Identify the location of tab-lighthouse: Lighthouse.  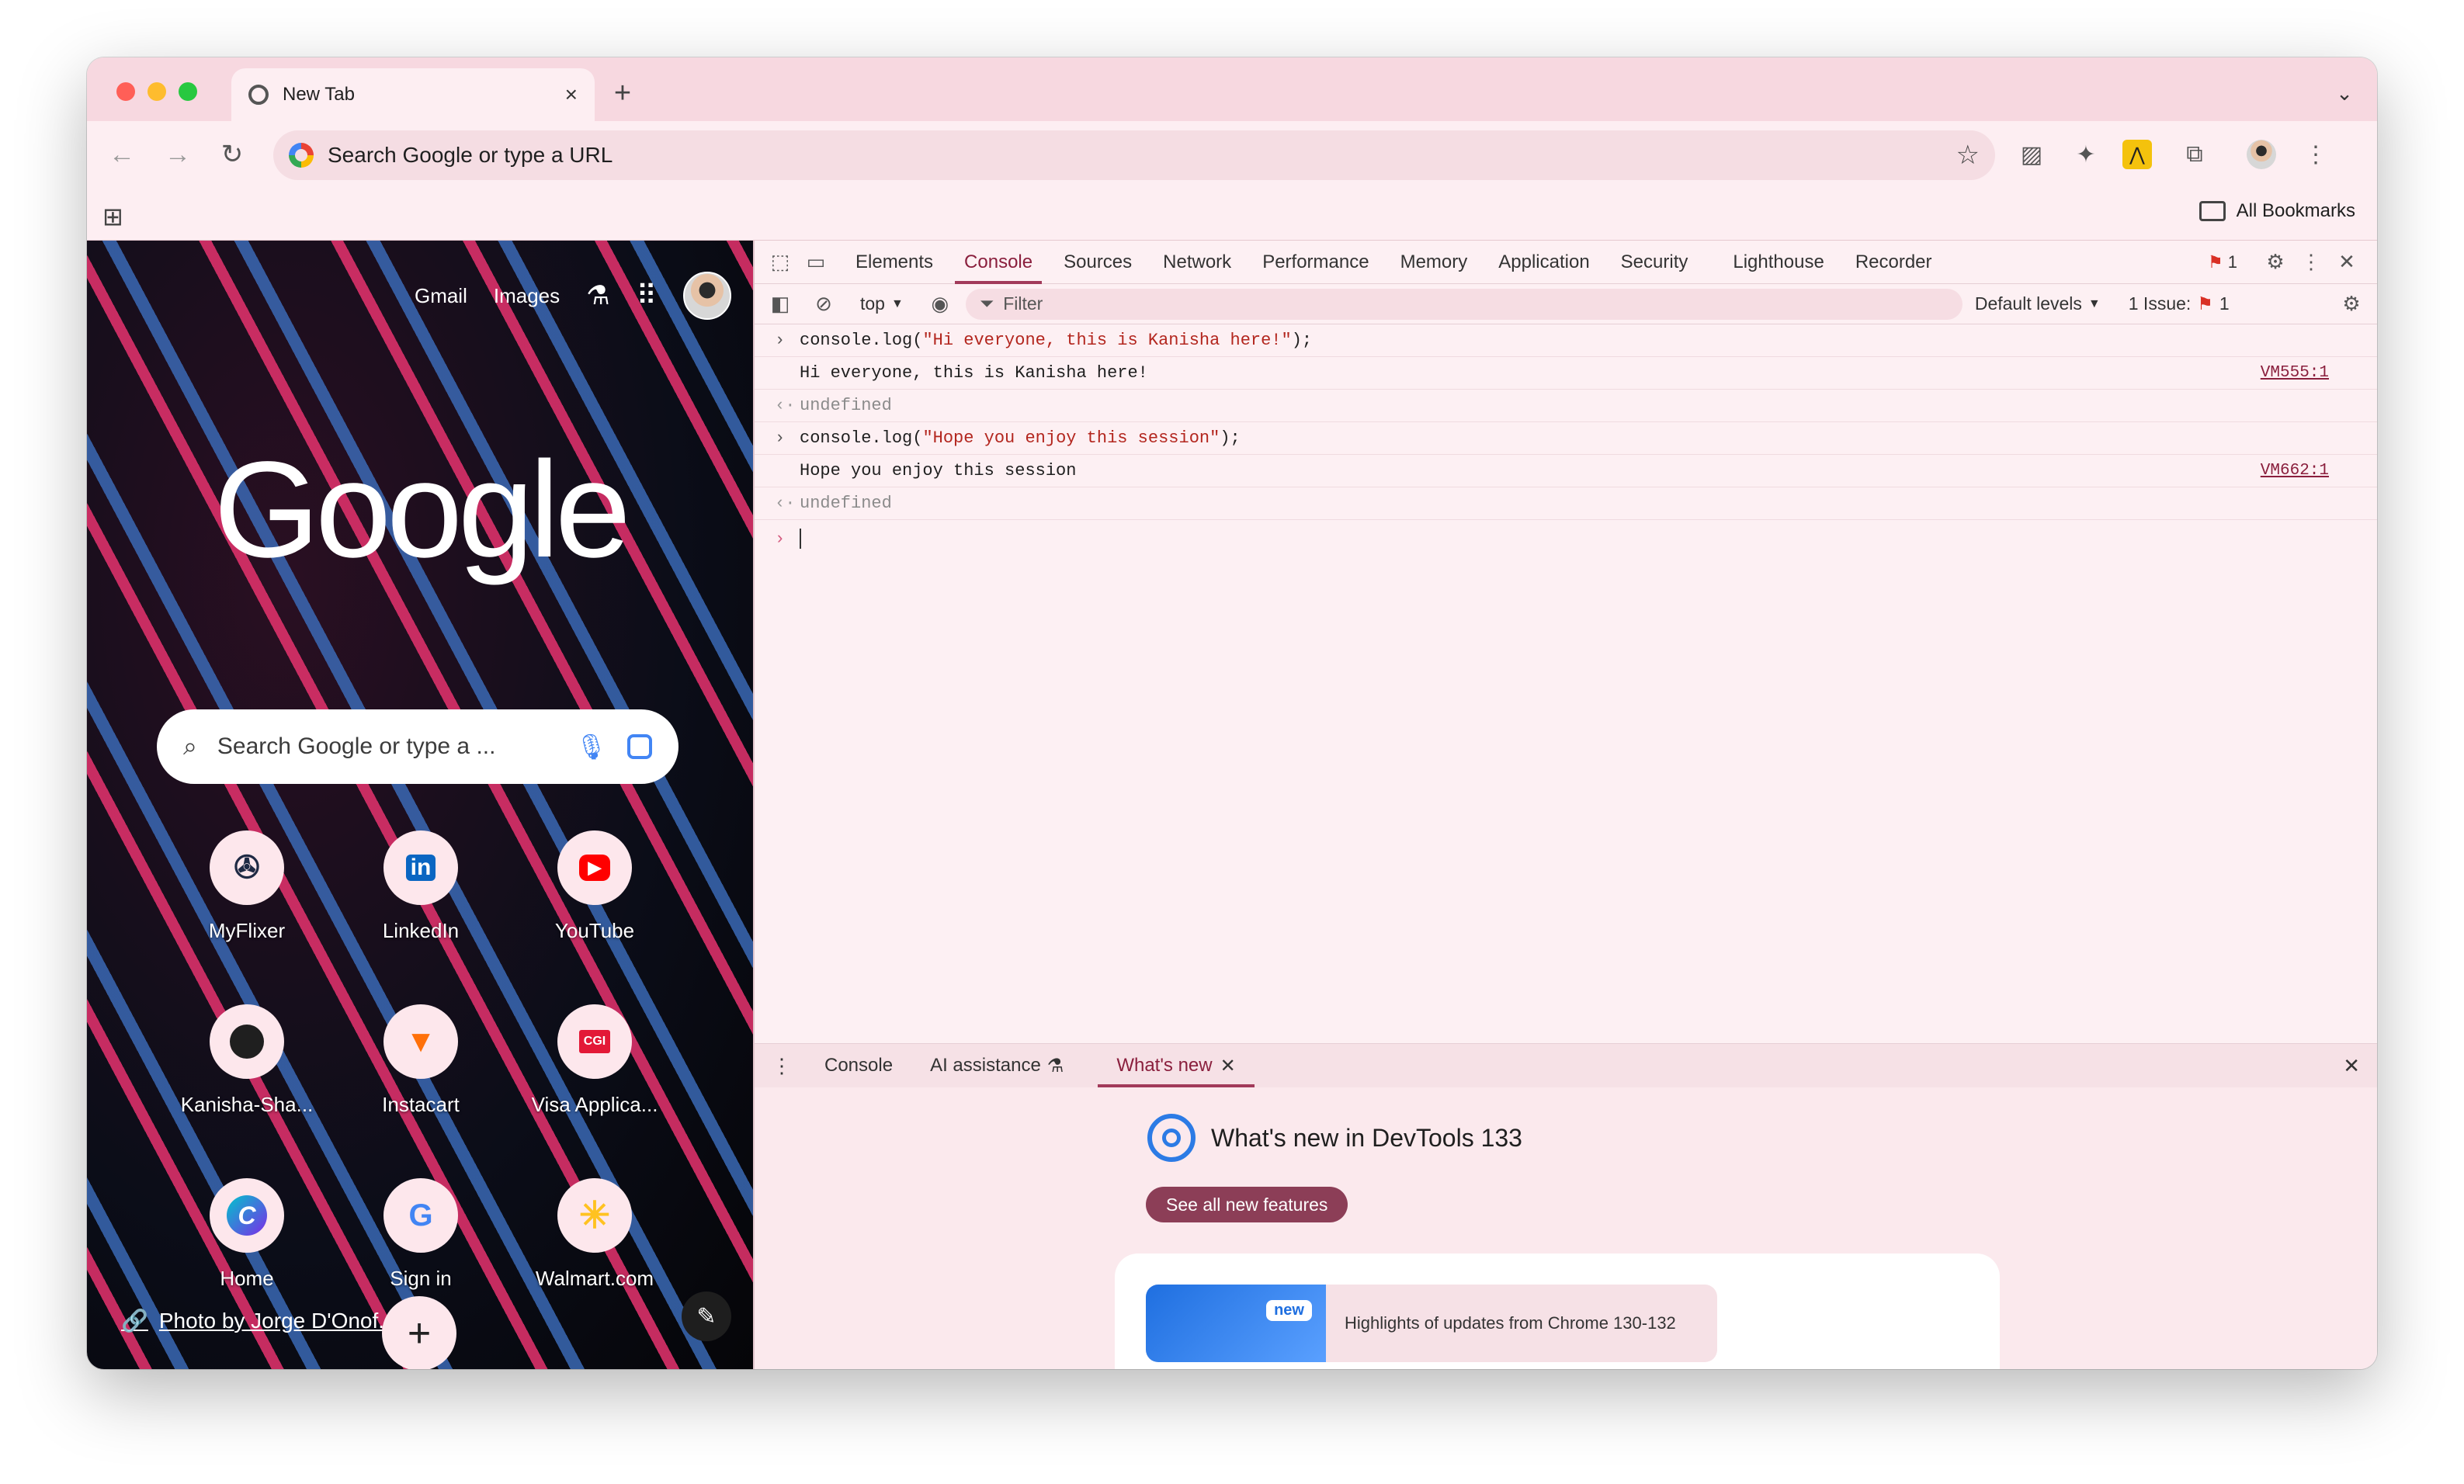
(1778, 263).